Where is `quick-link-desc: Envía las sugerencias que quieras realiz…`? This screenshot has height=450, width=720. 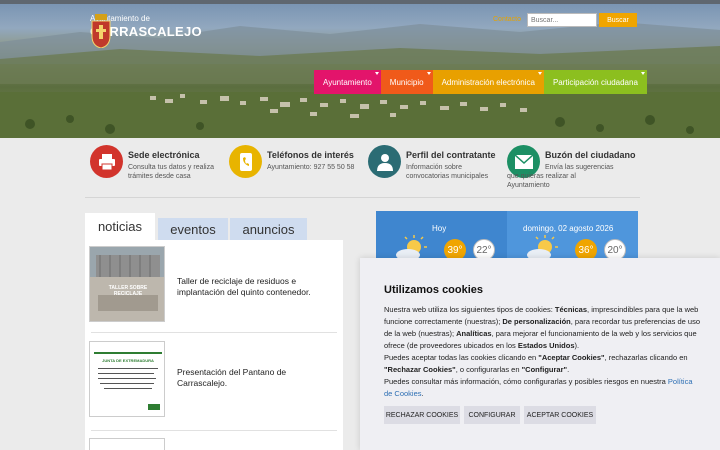 quick-link-desc: Envía las sugerencias que quieras realiz… is located at coordinates (560, 176).